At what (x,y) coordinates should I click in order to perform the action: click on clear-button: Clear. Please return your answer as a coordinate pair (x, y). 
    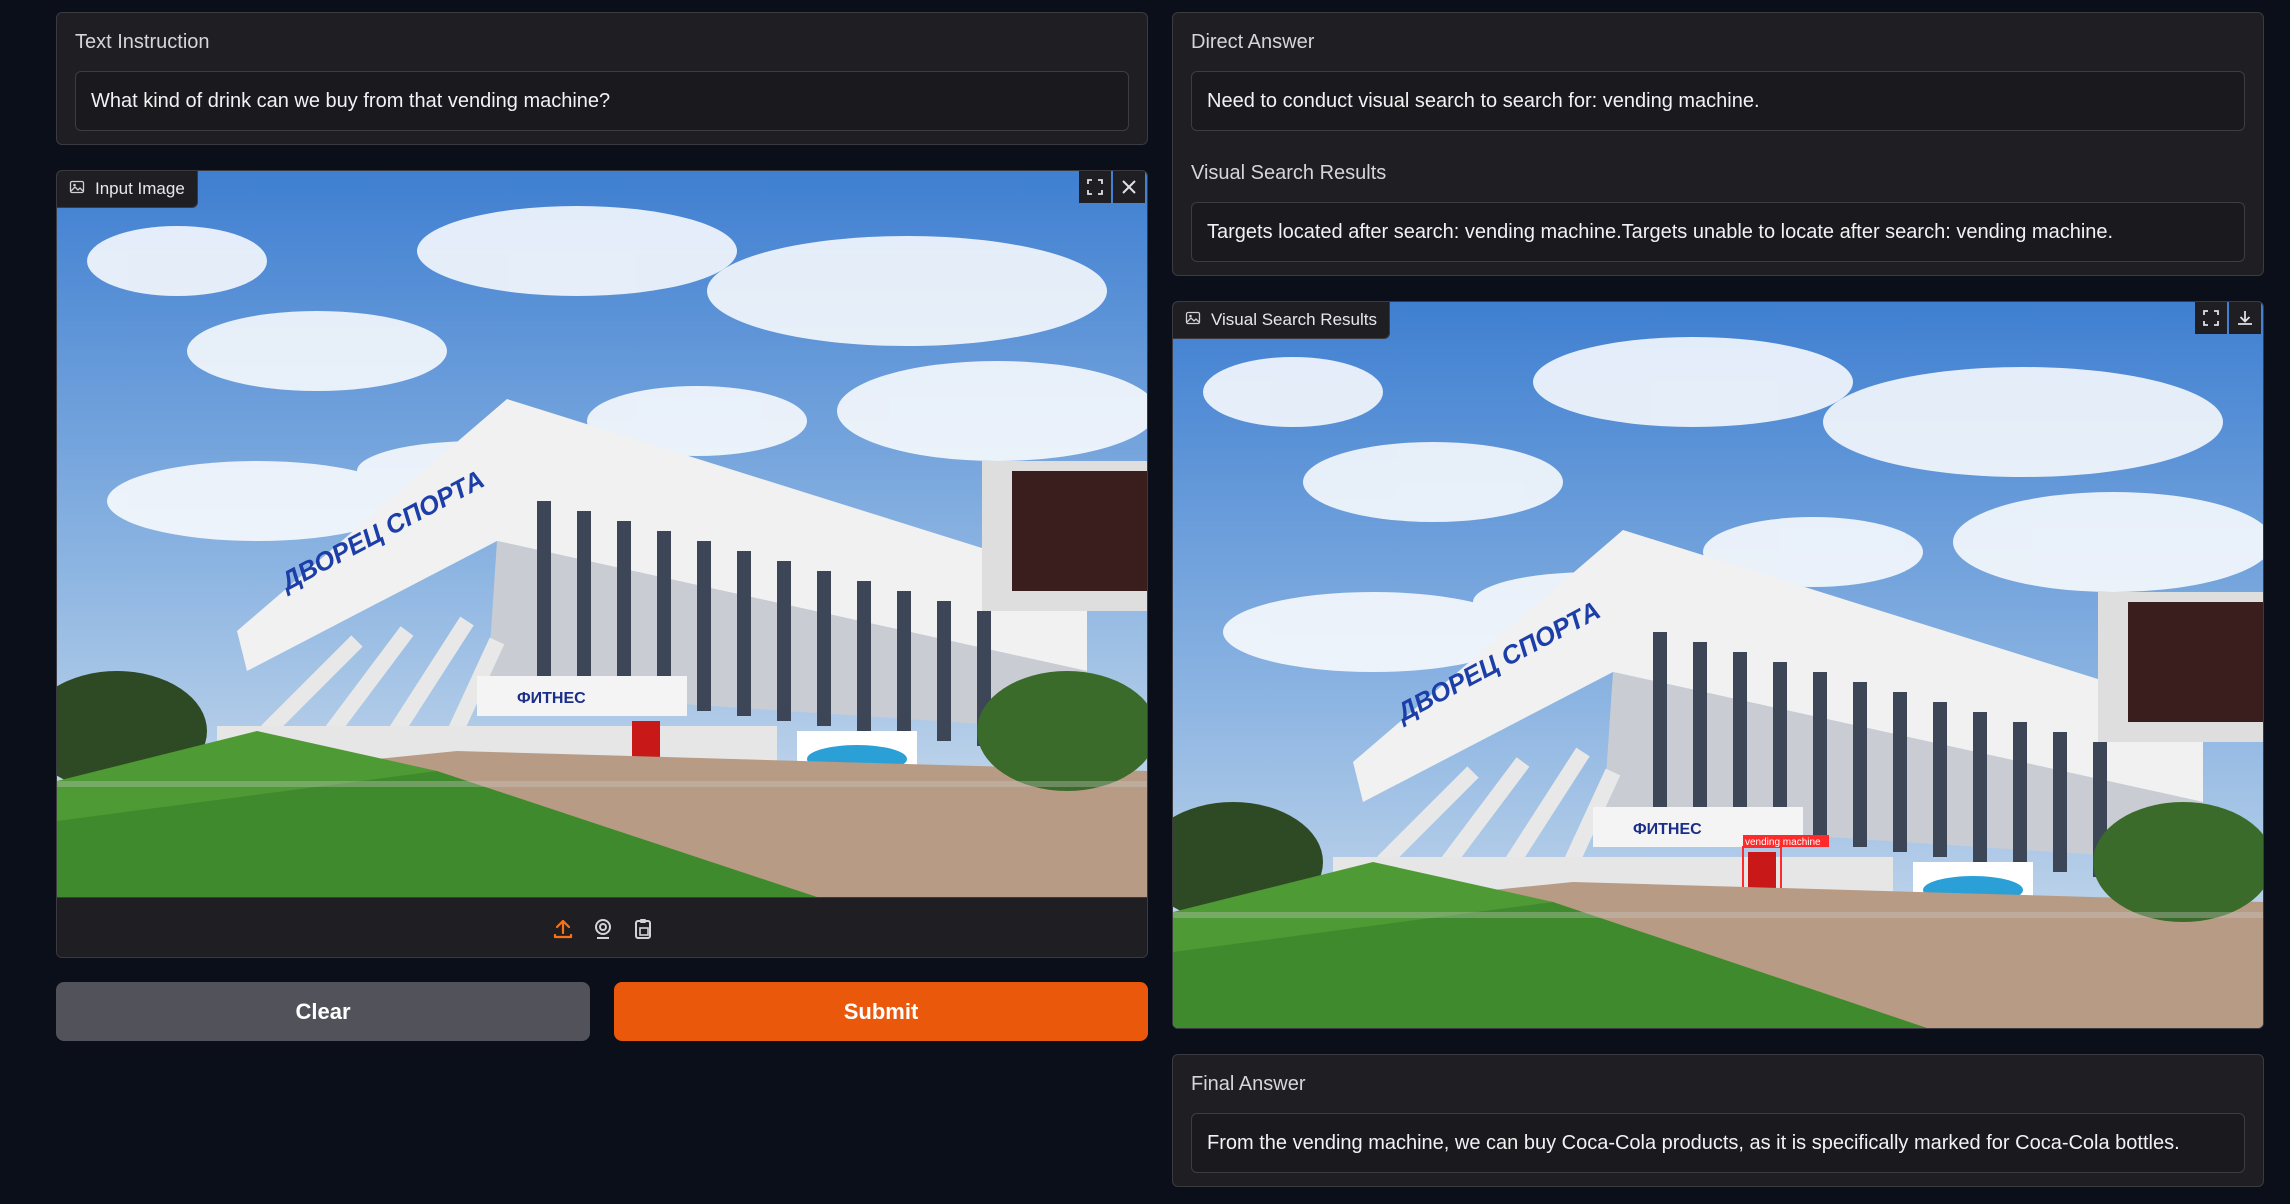
    Looking at the image, I should click on (323, 1011).